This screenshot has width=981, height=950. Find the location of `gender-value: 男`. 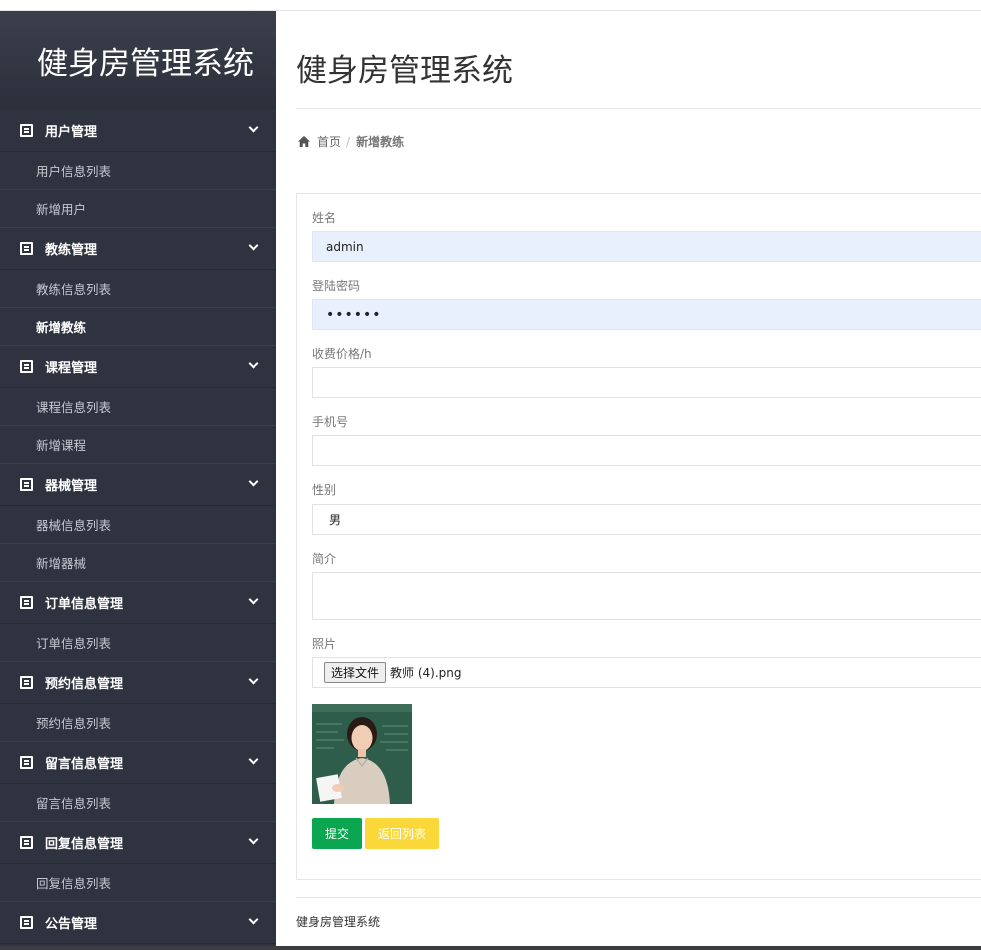

gender-value: 男 is located at coordinates (335, 520).